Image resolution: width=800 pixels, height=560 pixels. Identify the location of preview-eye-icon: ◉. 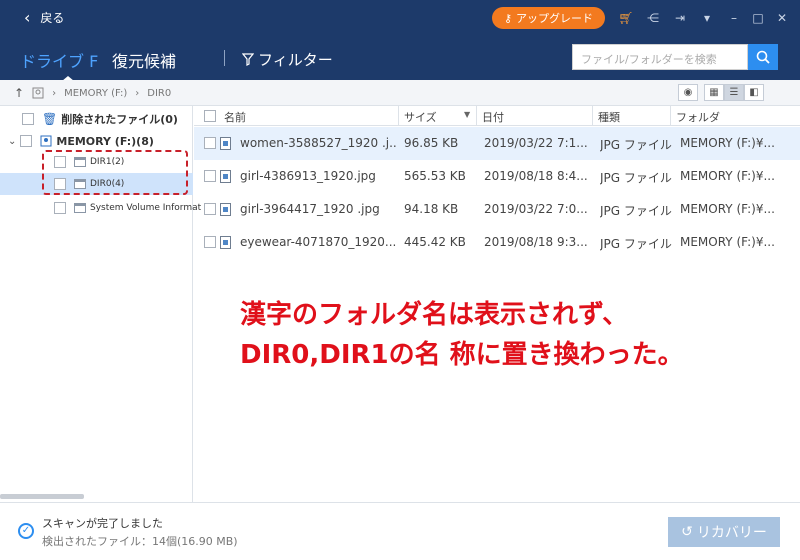
(688, 92).